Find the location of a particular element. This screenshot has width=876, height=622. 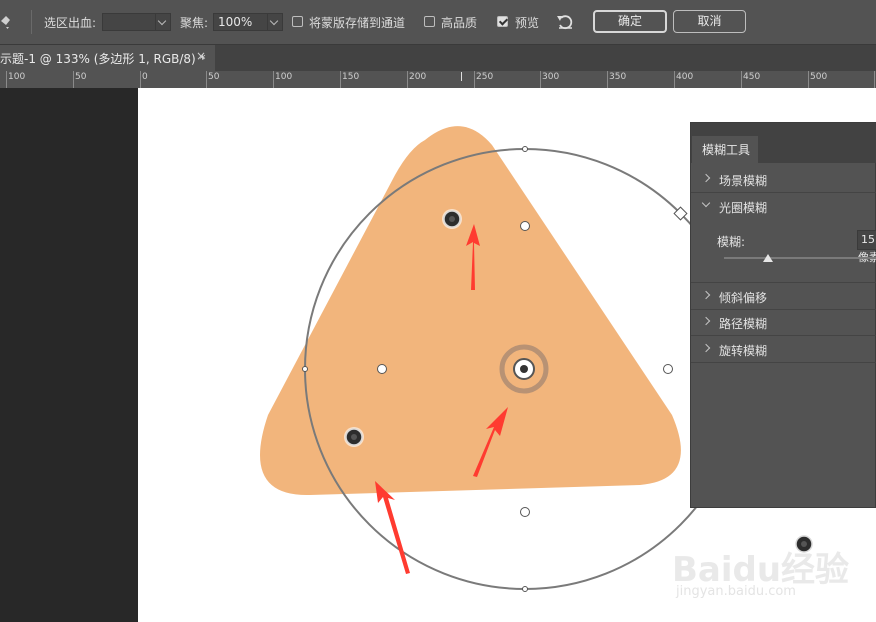

feather-point-bottom is located at coordinates (525, 512).